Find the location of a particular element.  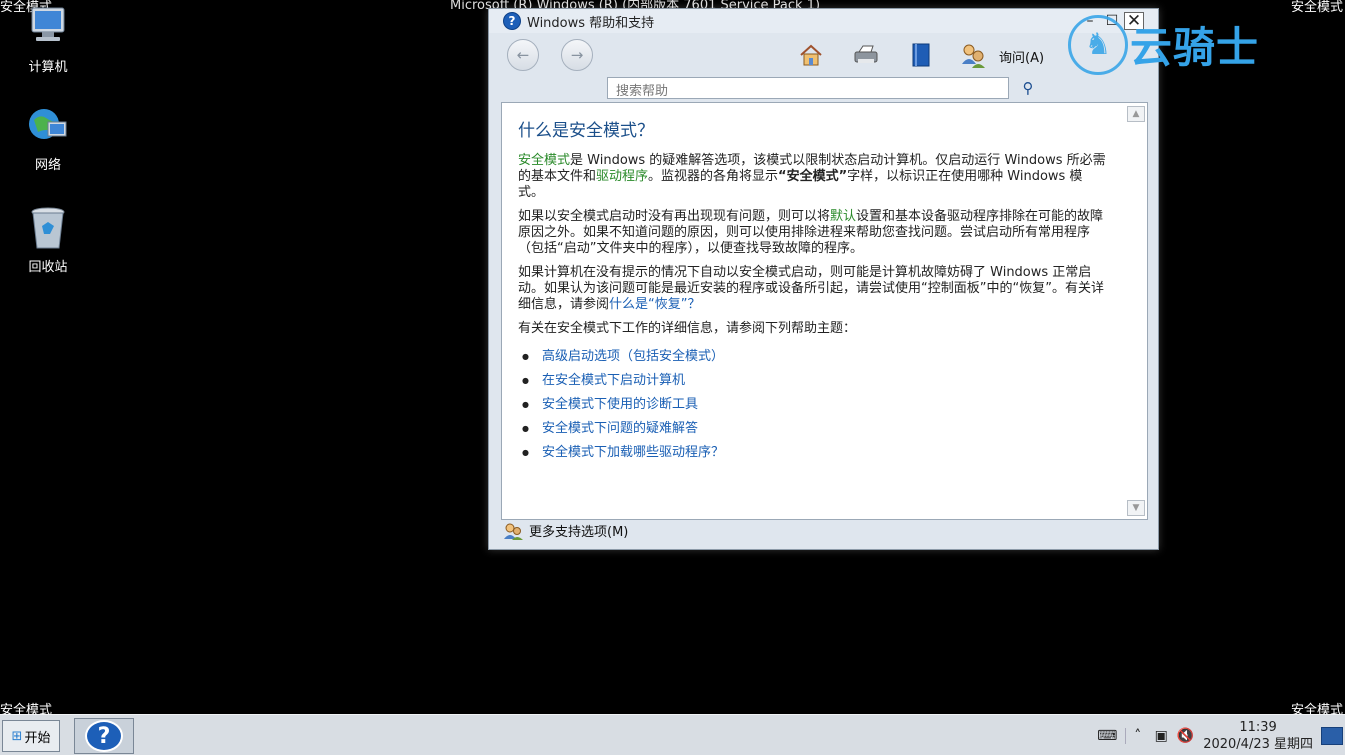

window-title: Windows 帮助和支持 is located at coordinates (591, 23).